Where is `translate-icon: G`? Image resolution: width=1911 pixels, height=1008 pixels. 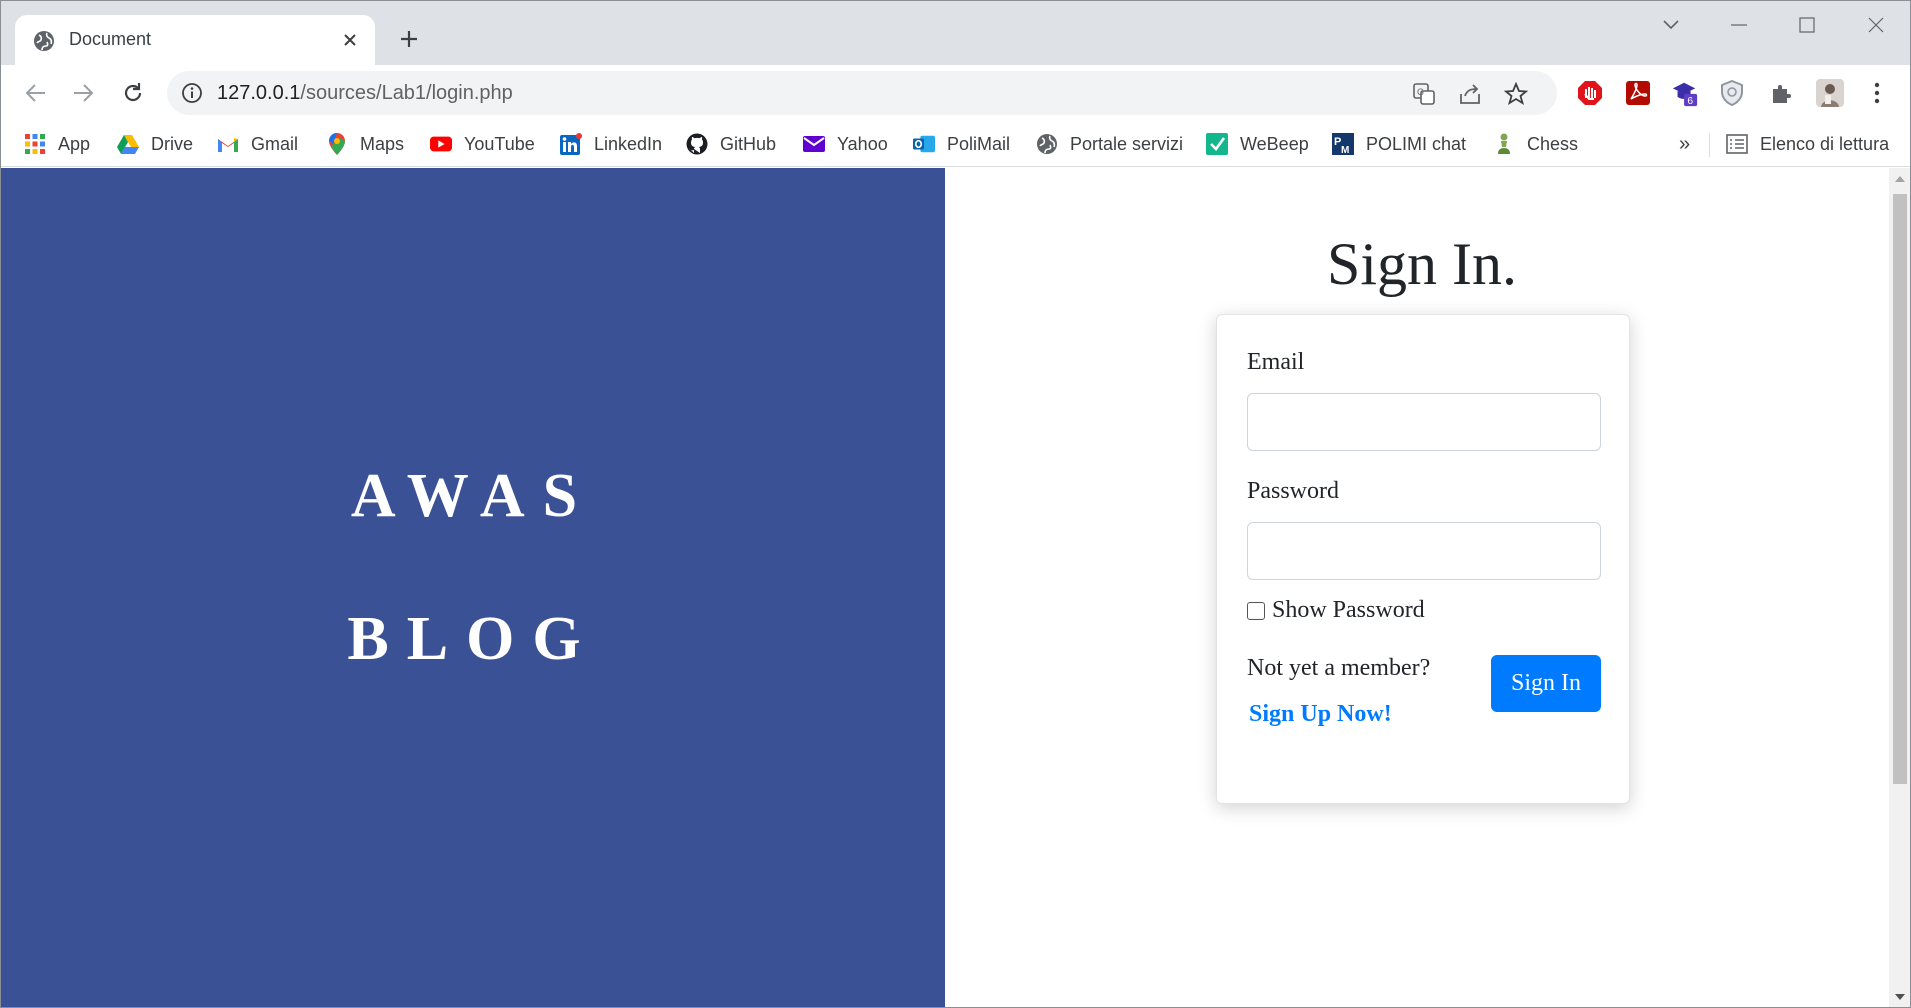 translate-icon: G is located at coordinates (1424, 94).